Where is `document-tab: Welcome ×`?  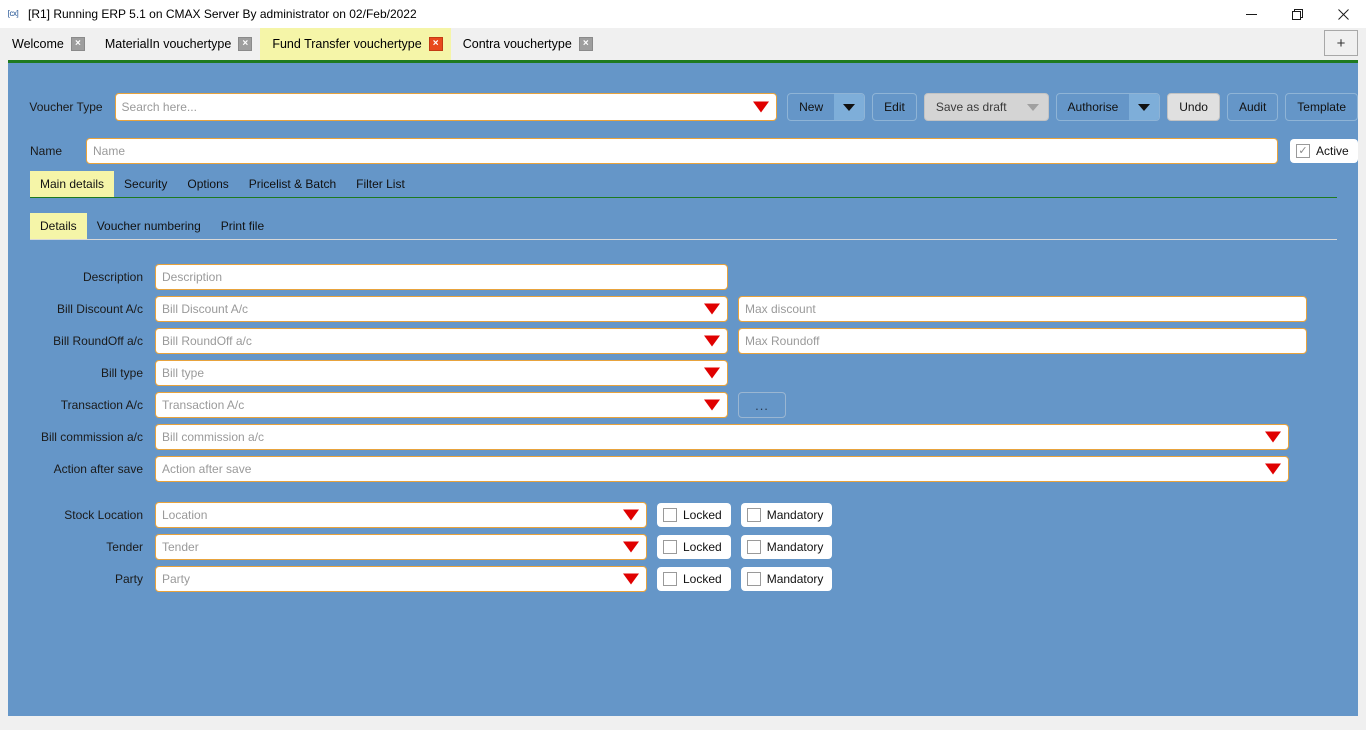 document-tab: Welcome × is located at coordinates (46, 44).